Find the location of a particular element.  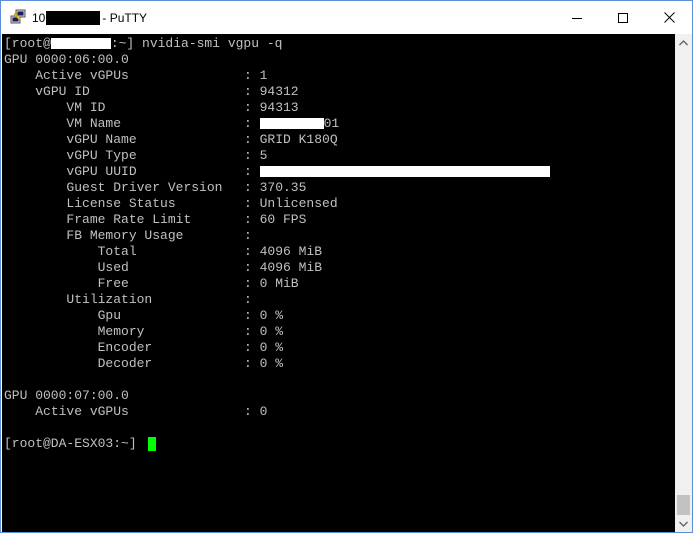

row-active-vgpus-2: Active vGPUs : 0 is located at coordinates (135, 412).